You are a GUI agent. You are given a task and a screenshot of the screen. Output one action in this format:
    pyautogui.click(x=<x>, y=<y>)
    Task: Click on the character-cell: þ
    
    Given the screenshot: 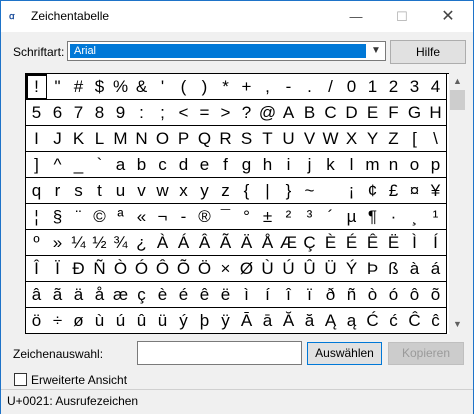 What is the action you would take?
    pyautogui.click(x=205, y=321)
    